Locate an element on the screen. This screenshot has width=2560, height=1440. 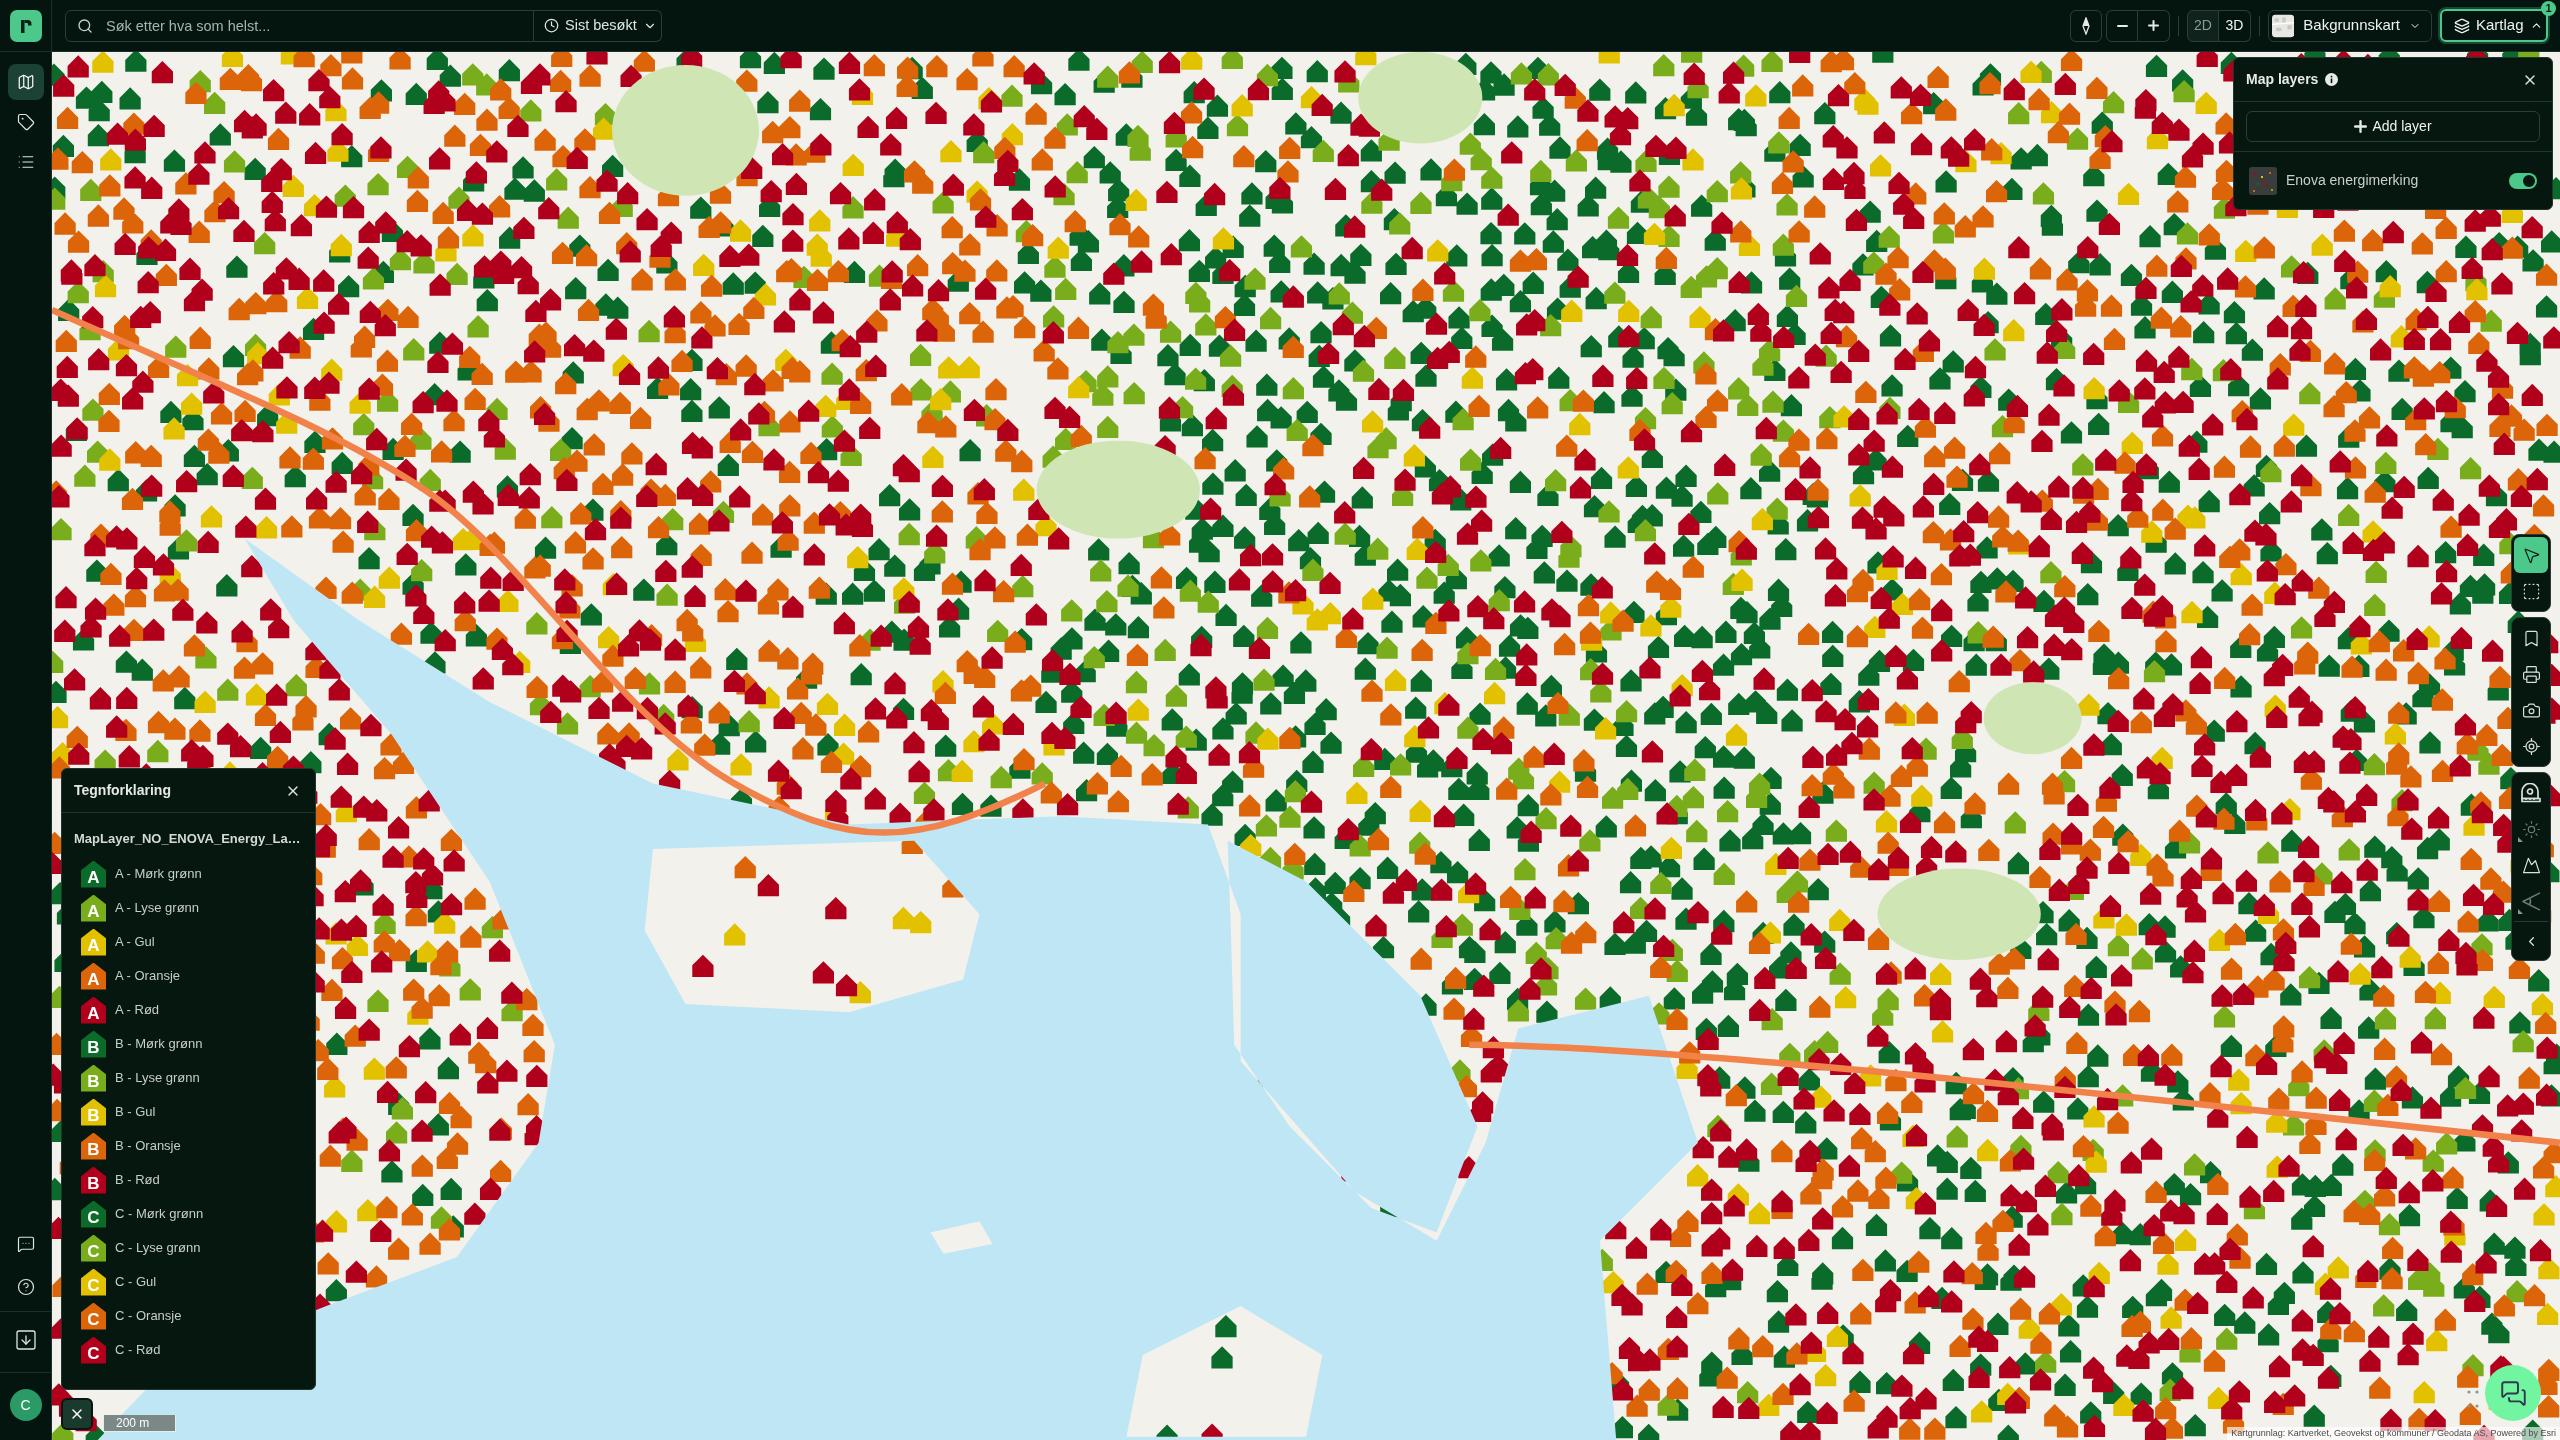
legend-label: C - Gul is located at coordinates (136, 1282).